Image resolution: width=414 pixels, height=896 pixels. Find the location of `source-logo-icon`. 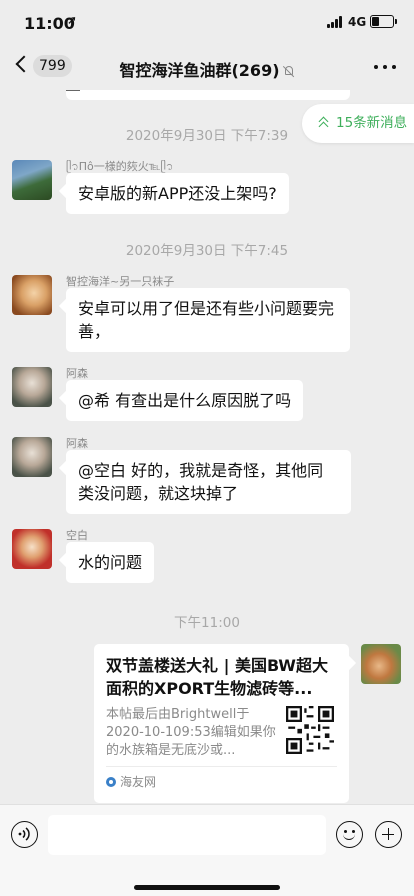

source-logo-icon is located at coordinates (111, 782).